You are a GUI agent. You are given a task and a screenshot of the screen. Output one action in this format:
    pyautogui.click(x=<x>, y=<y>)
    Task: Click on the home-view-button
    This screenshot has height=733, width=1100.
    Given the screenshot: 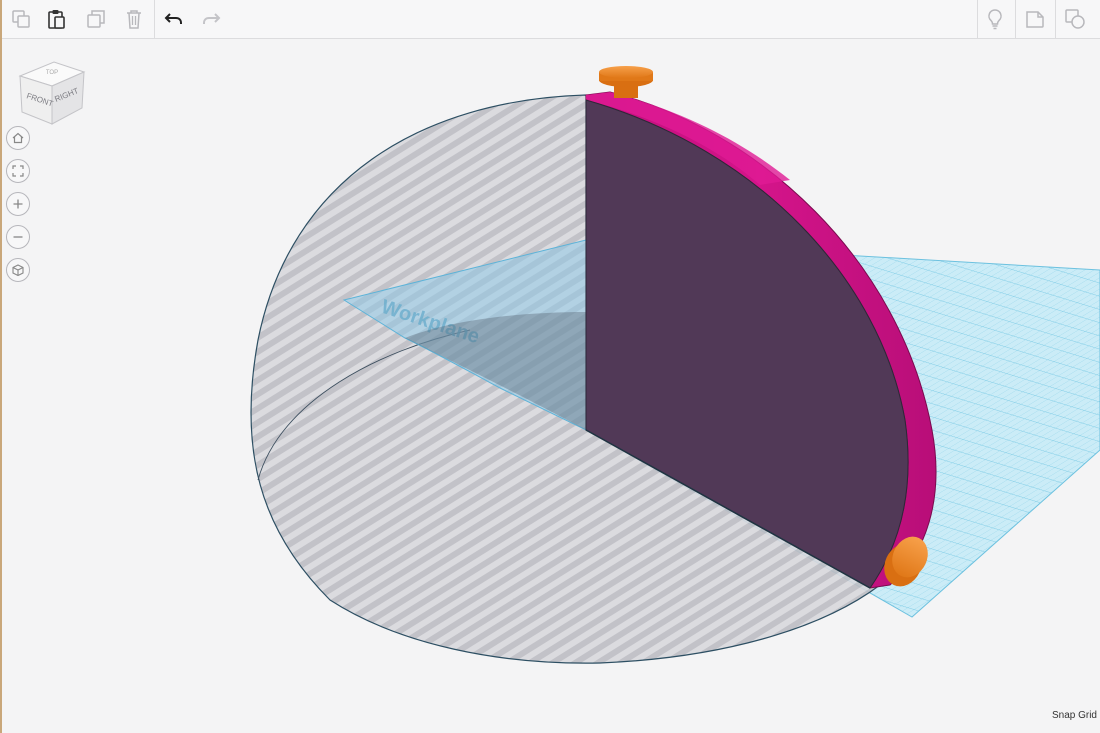 What is the action you would take?
    pyautogui.click(x=18, y=138)
    